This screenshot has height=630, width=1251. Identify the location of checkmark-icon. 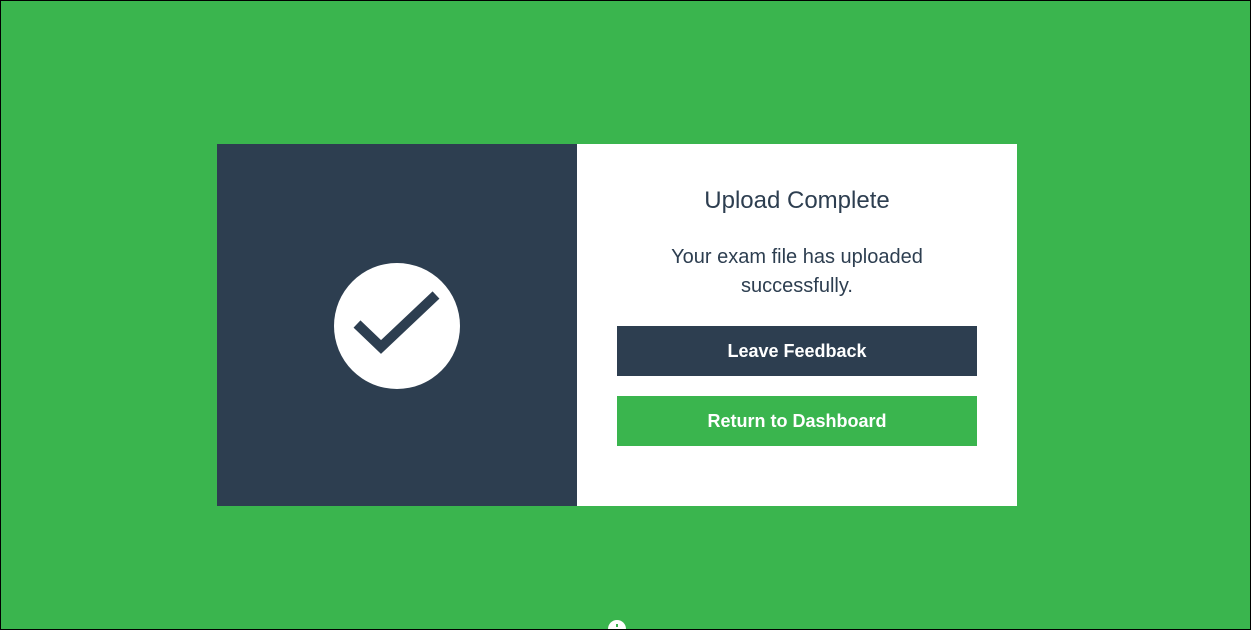
(396, 322).